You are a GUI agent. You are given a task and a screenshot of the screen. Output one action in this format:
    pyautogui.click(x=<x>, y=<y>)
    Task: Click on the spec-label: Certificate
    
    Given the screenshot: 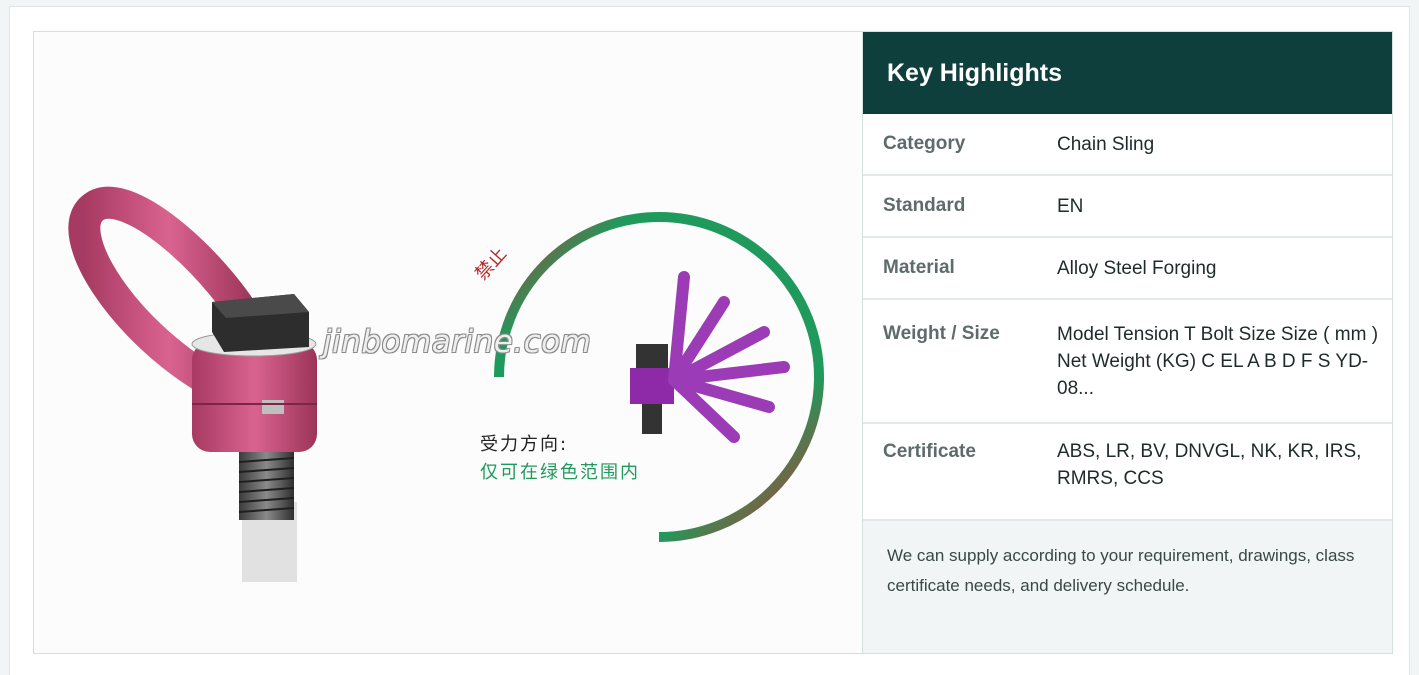 What is the action you would take?
    pyautogui.click(x=929, y=451)
    